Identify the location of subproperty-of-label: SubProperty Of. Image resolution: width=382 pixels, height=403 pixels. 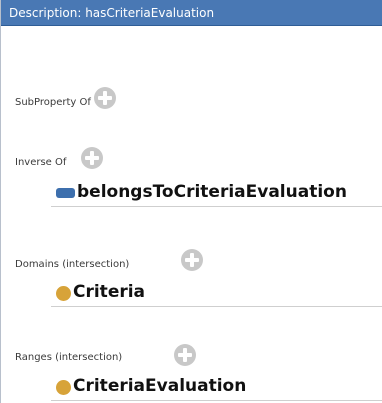
(53, 102).